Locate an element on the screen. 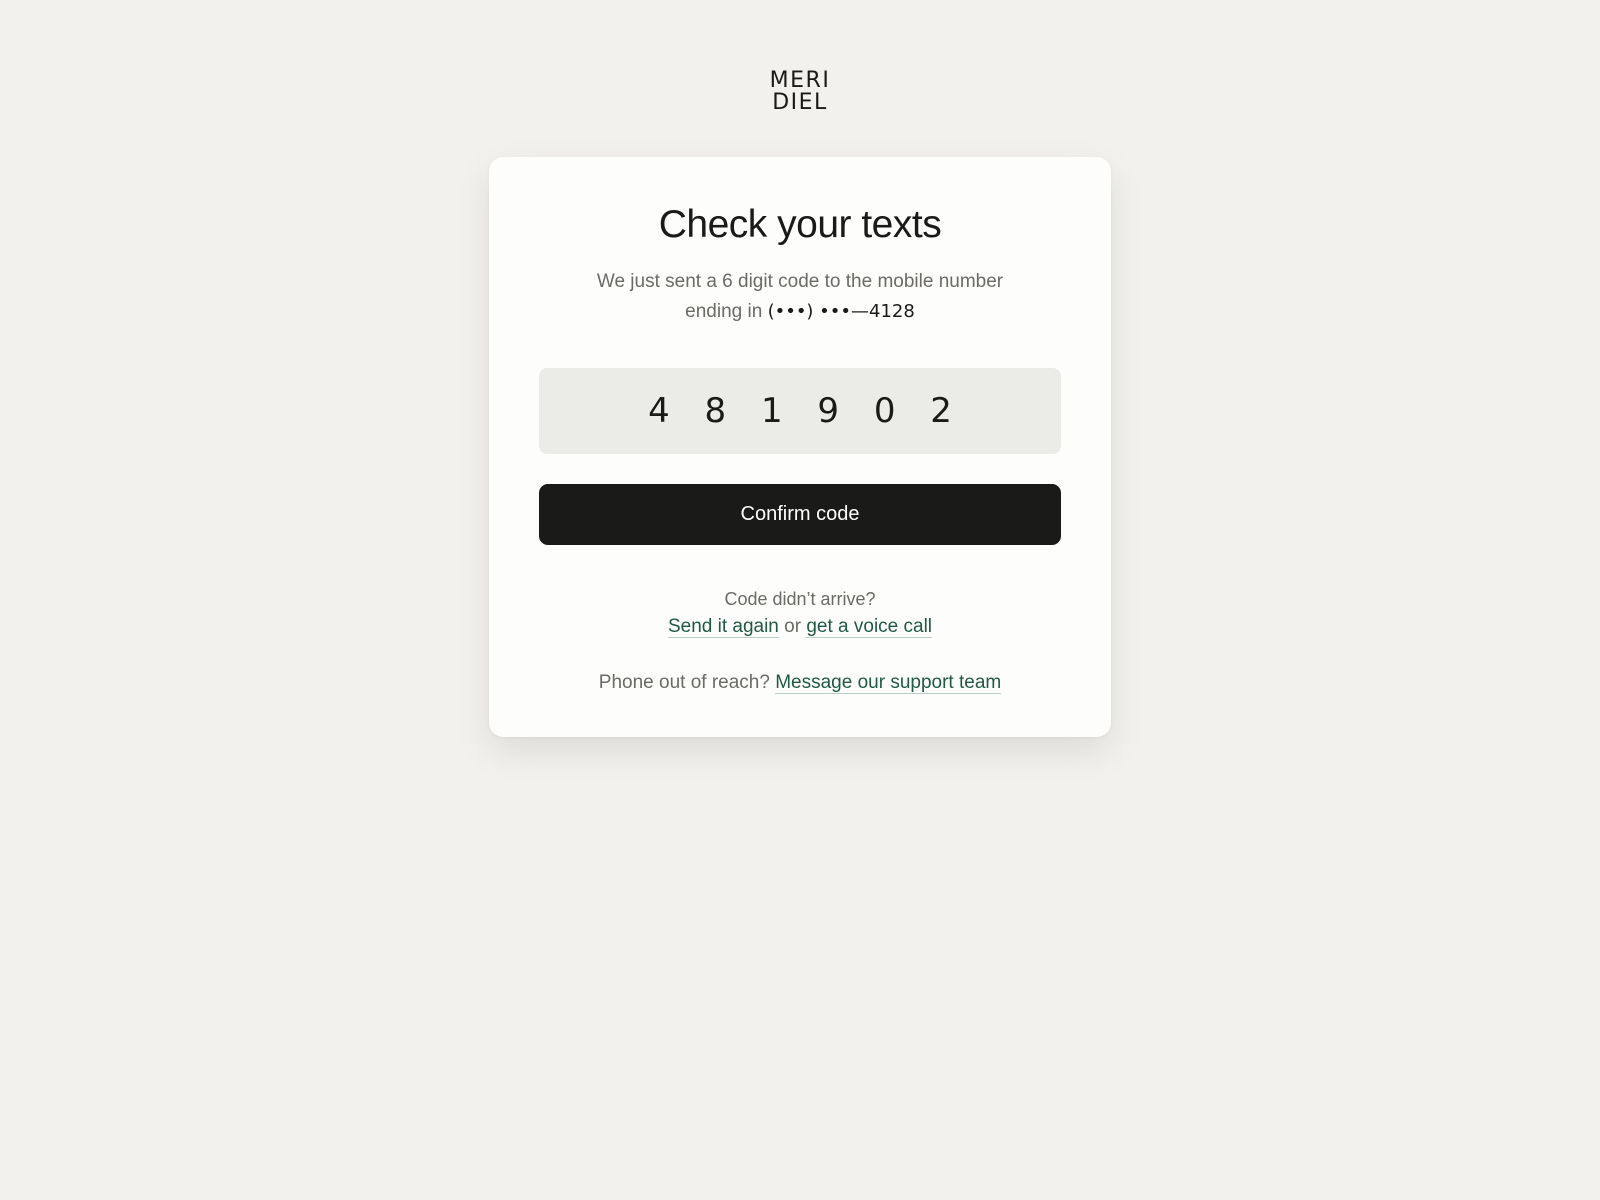  send-again-link: Send it again is located at coordinates (723, 627).